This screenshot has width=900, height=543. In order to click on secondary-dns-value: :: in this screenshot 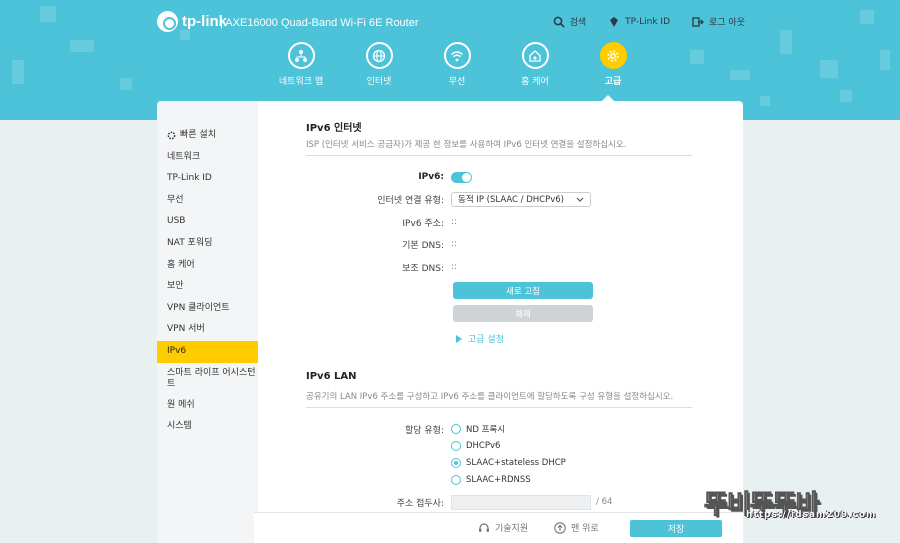, I will do `click(454, 267)`.